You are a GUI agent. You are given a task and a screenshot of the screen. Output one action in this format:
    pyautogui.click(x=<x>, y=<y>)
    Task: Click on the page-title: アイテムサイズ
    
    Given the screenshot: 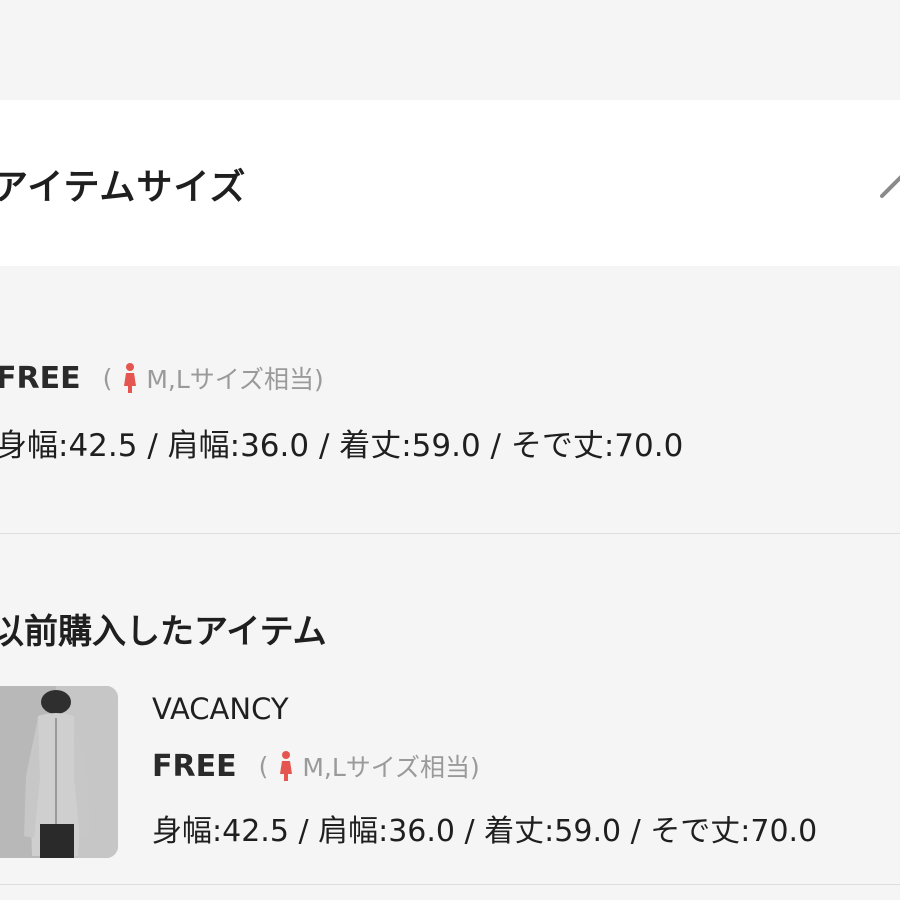 What is the action you would take?
    pyautogui.click(x=123, y=187)
    